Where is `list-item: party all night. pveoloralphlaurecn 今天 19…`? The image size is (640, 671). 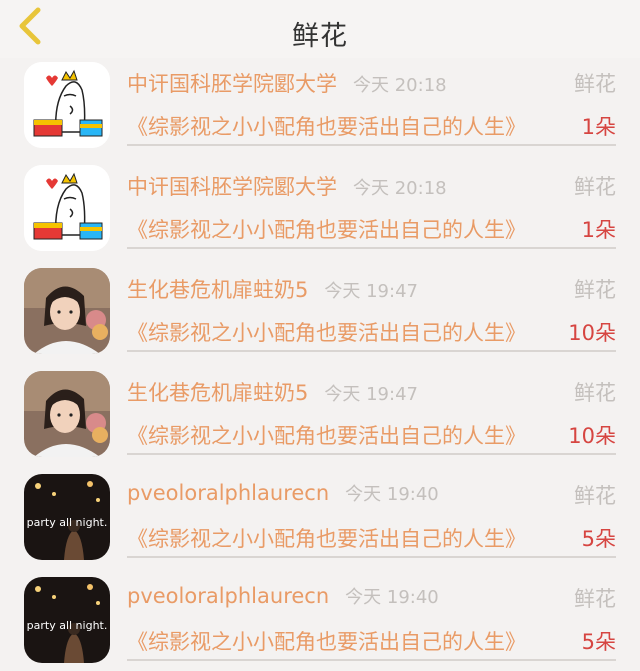 list-item: party all night. pveoloralphlaurecn 今天 19… is located at coordinates (320, 622).